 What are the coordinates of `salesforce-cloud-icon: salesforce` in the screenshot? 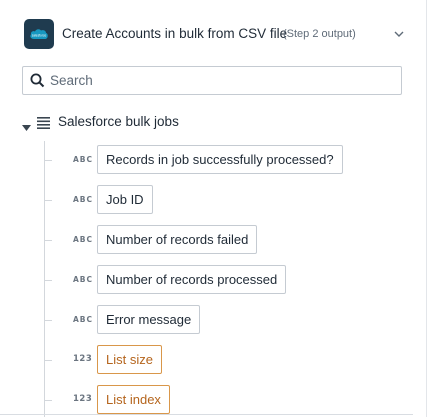 It's located at (39, 34).